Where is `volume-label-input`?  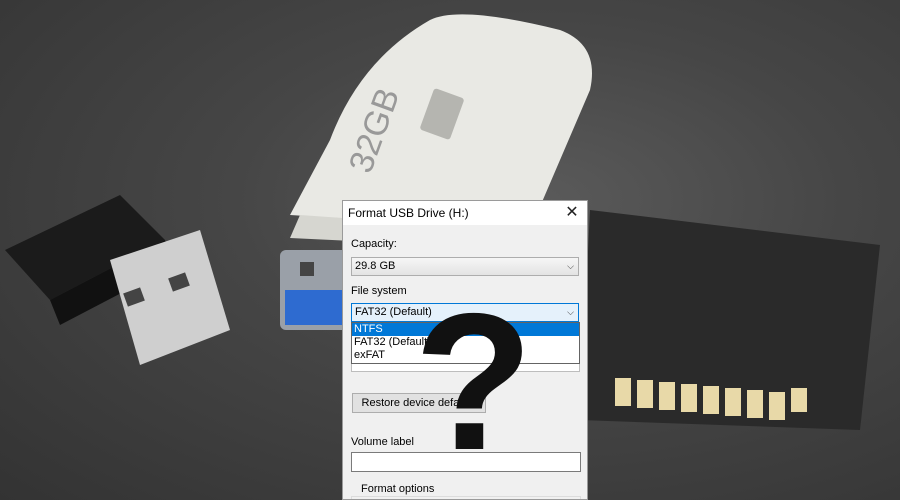 volume-label-input is located at coordinates (466, 462).